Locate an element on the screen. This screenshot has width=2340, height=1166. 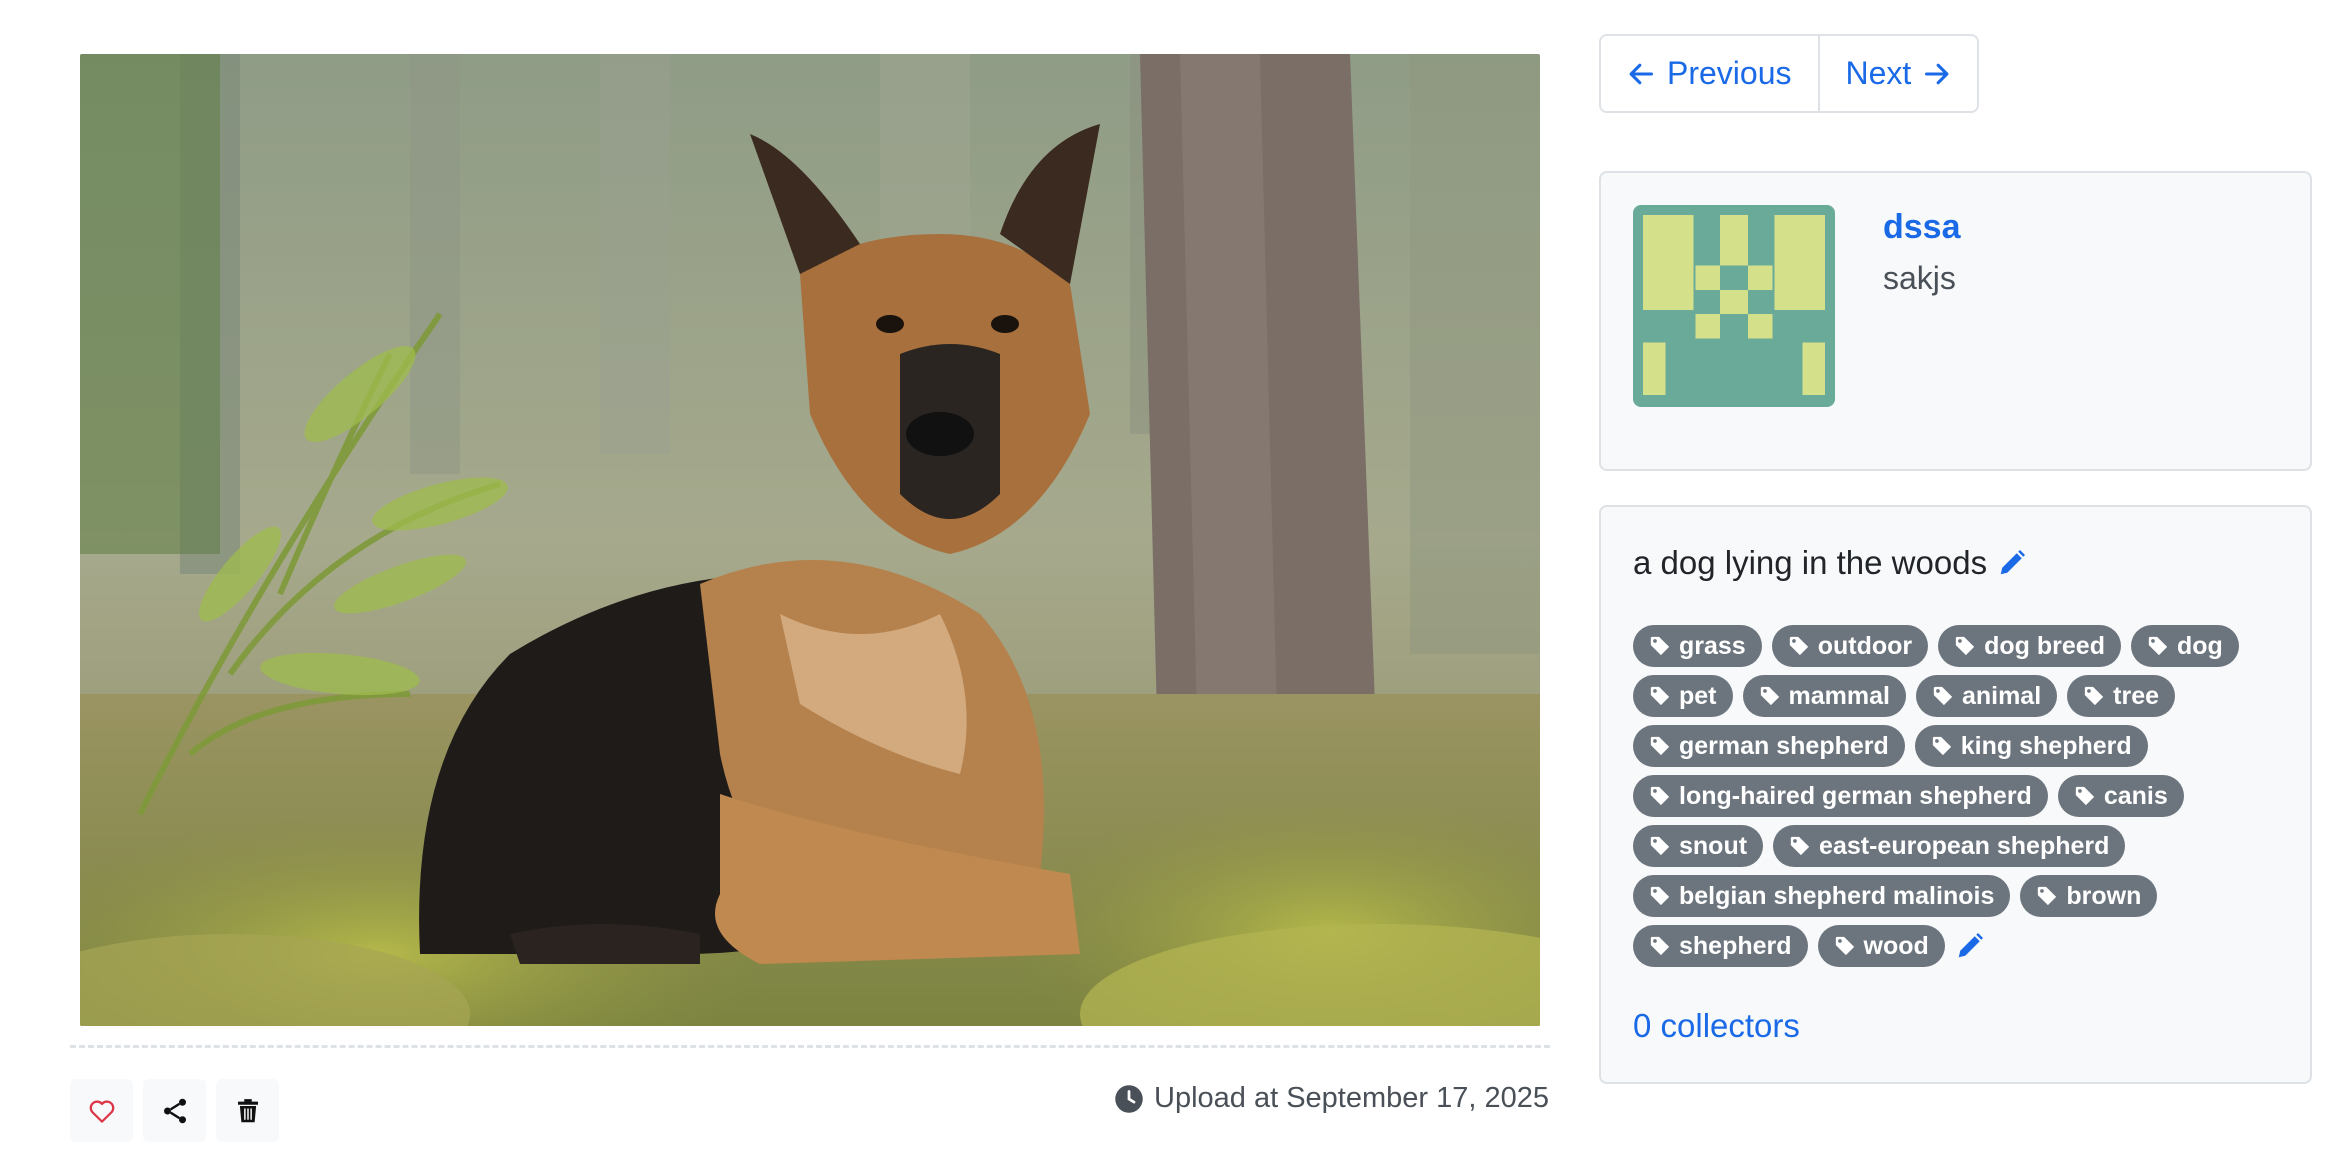
tag-label: outdoor is located at coordinates (1865, 645).